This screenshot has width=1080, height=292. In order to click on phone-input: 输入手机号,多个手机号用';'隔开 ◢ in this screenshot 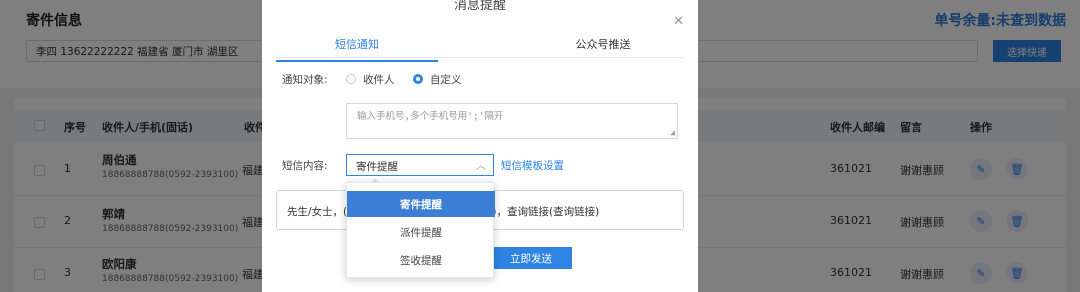, I will do `click(512, 121)`.